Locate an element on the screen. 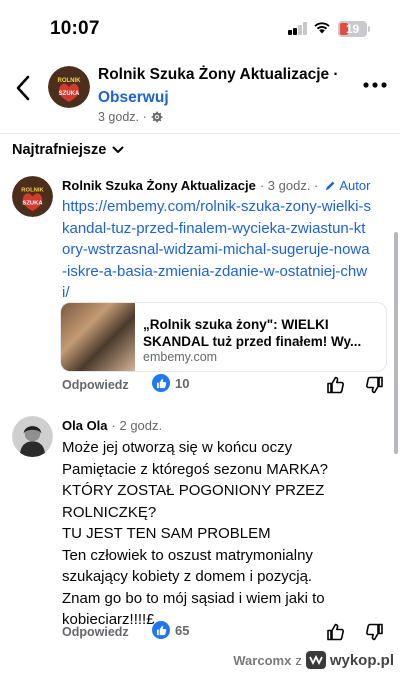 This screenshot has width=400, height=674. reaction-summary: 10 is located at coordinates (170, 383).